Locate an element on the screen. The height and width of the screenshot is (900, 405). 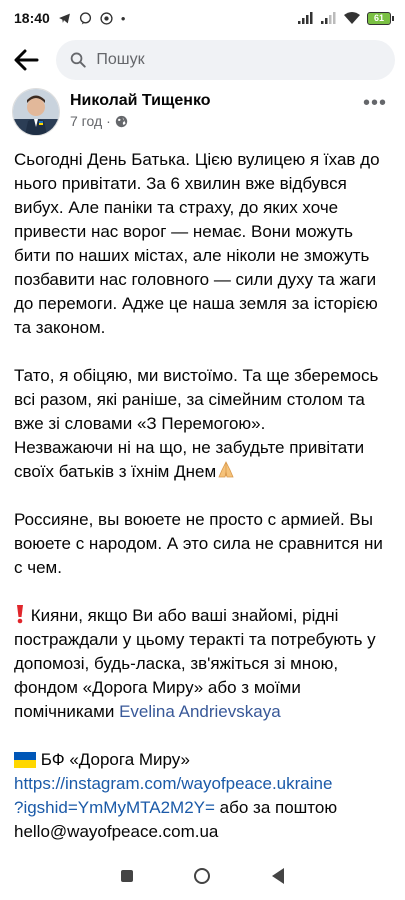
home-button is located at coordinates (202, 876).